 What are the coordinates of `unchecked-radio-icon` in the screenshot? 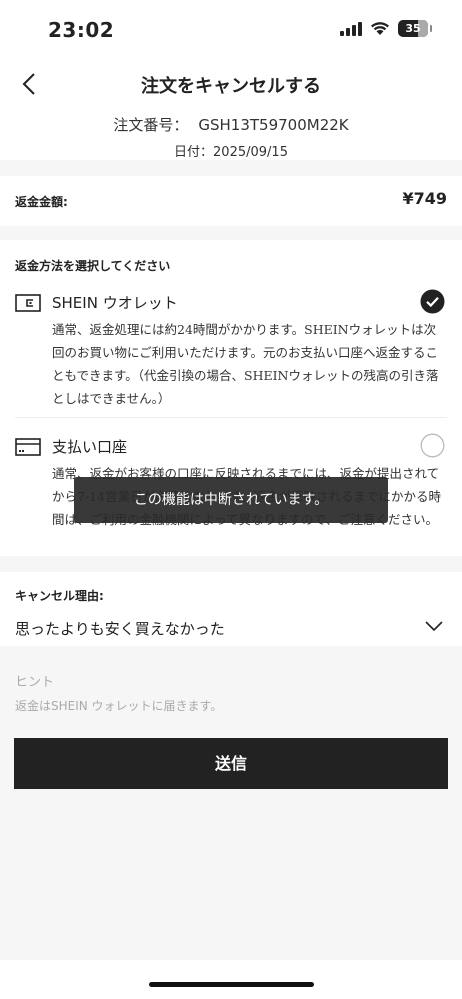 It's located at (432, 445).